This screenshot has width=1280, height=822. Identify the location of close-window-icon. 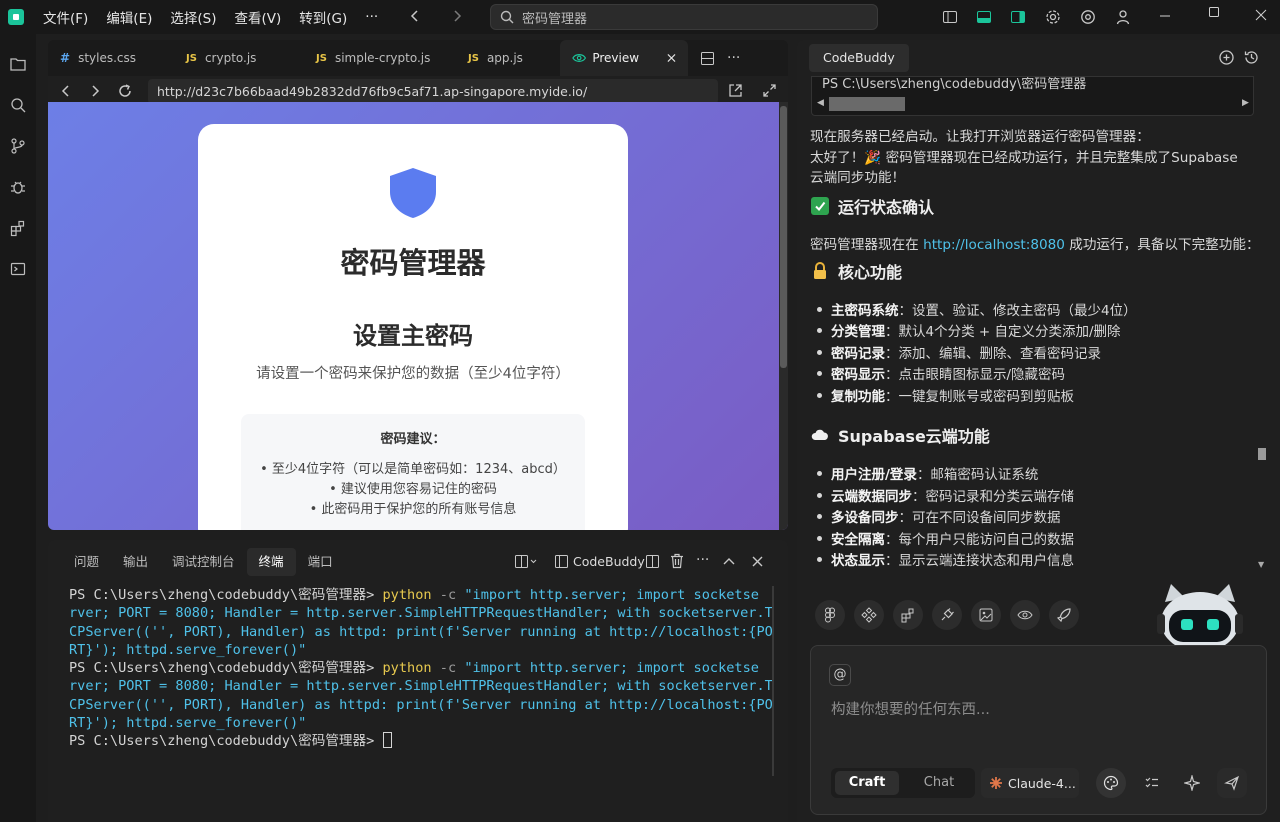
(1261, 15).